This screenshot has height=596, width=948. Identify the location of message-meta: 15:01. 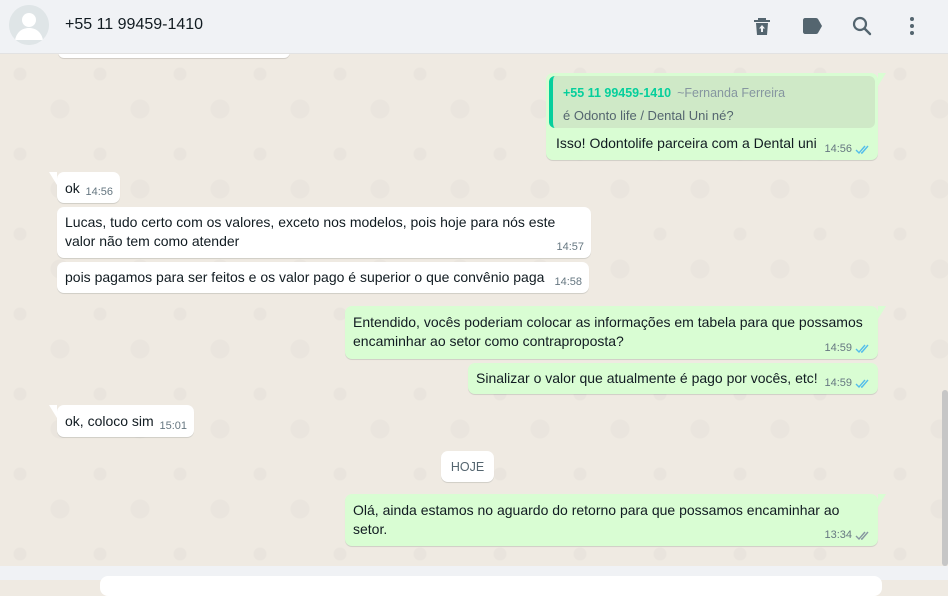
(173, 426).